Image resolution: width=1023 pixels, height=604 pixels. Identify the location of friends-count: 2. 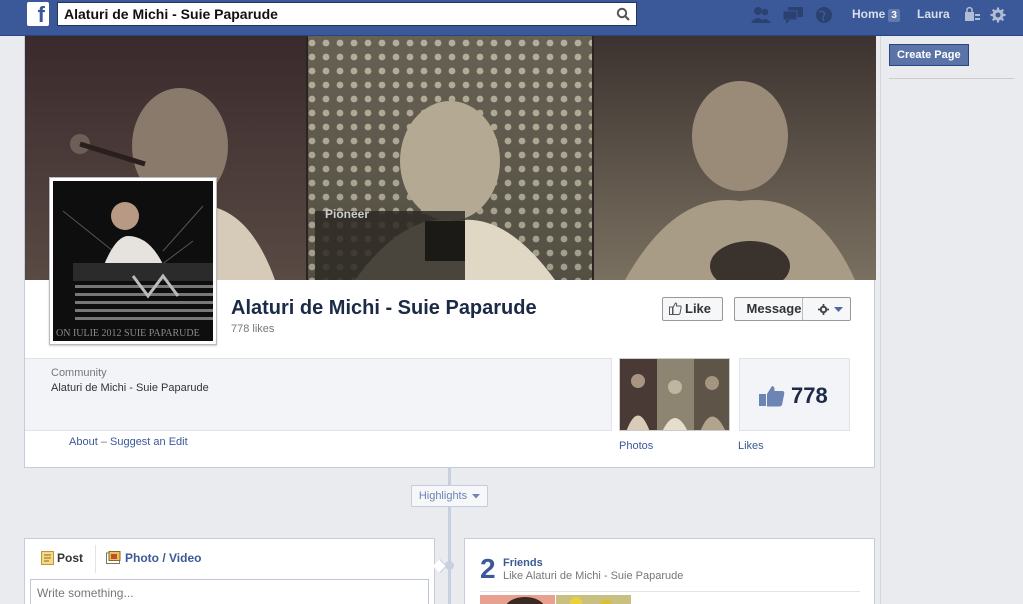
(488, 568).